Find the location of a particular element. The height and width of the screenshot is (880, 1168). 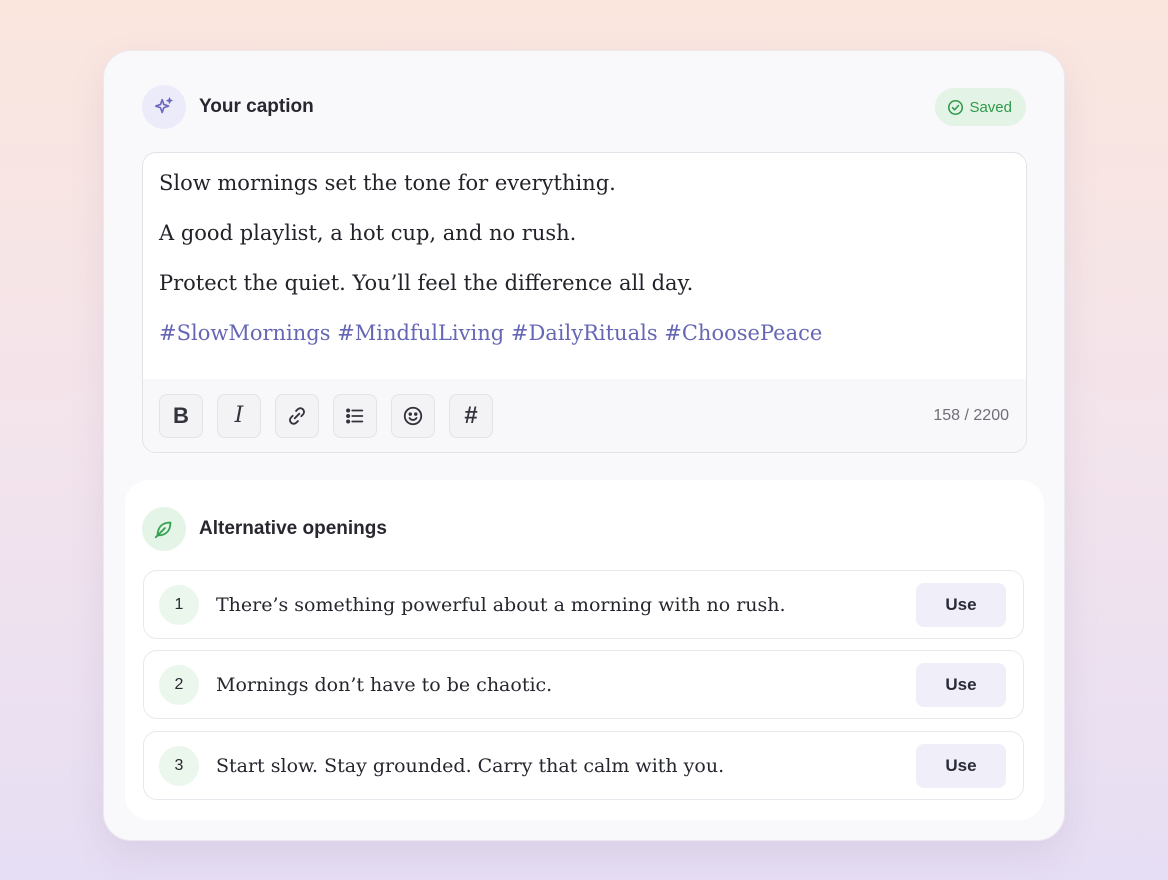

link-button is located at coordinates (297, 415).